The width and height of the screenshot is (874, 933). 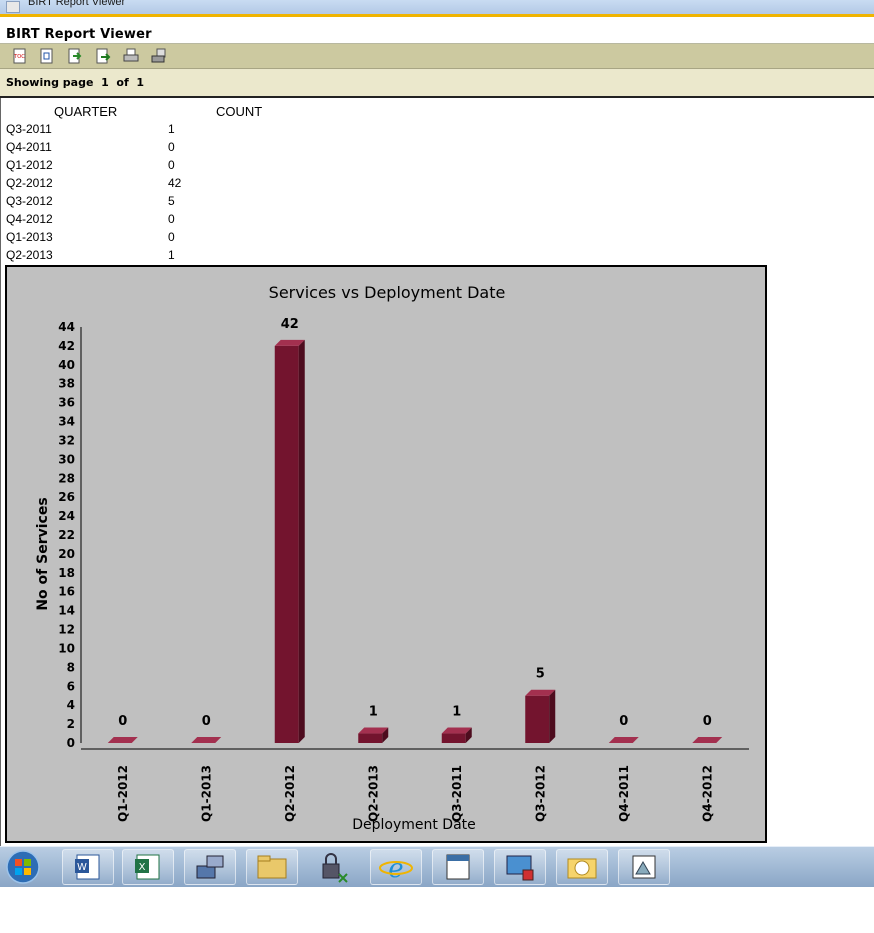 I want to click on y-tick-label: 38, so click(x=66, y=384).